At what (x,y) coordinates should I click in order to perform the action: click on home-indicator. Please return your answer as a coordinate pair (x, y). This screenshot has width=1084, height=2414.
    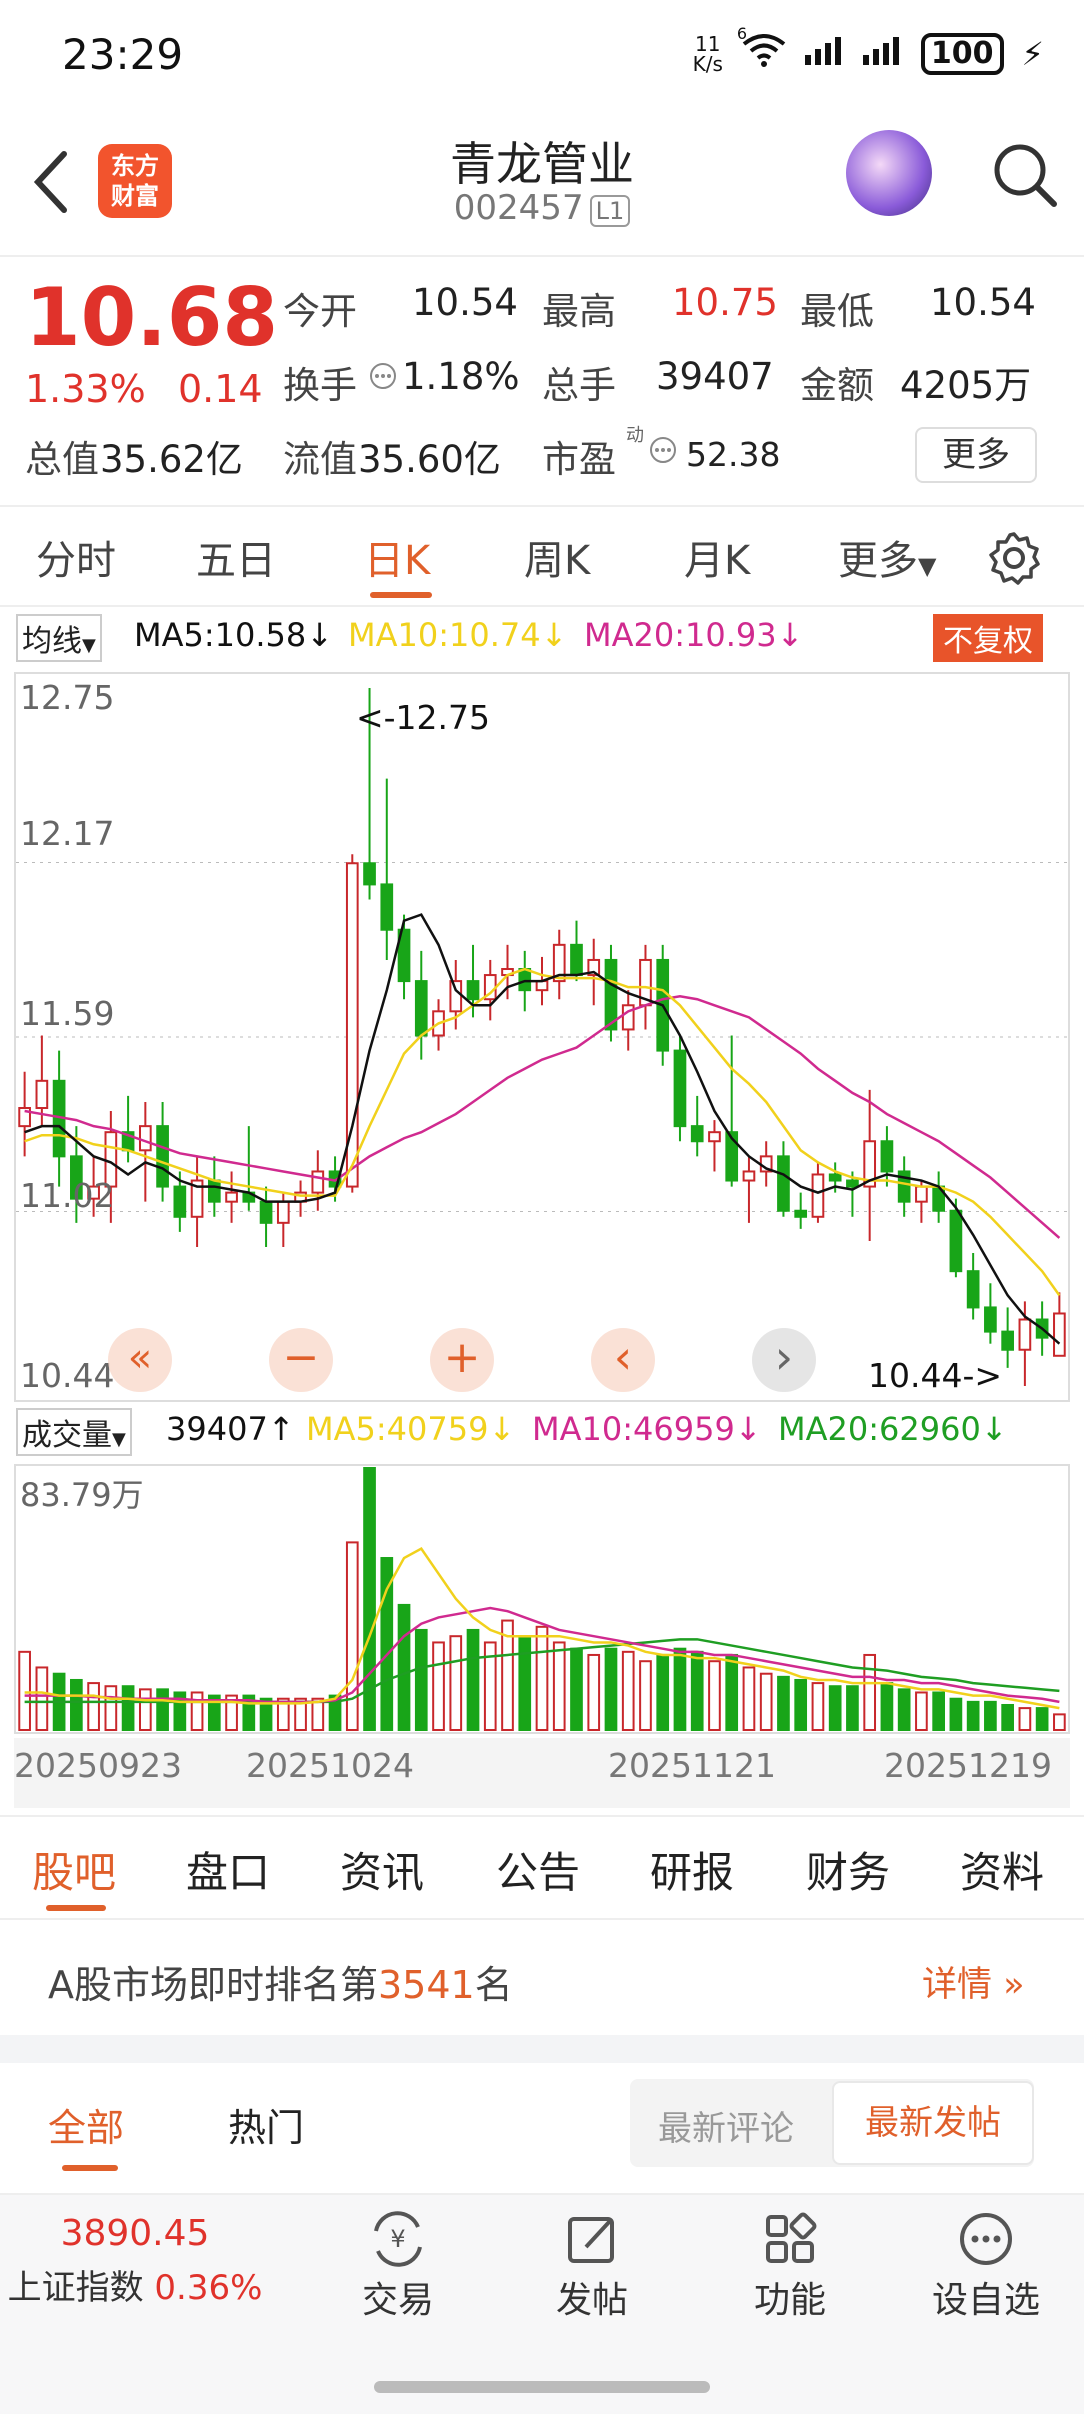
    Looking at the image, I should click on (542, 2387).